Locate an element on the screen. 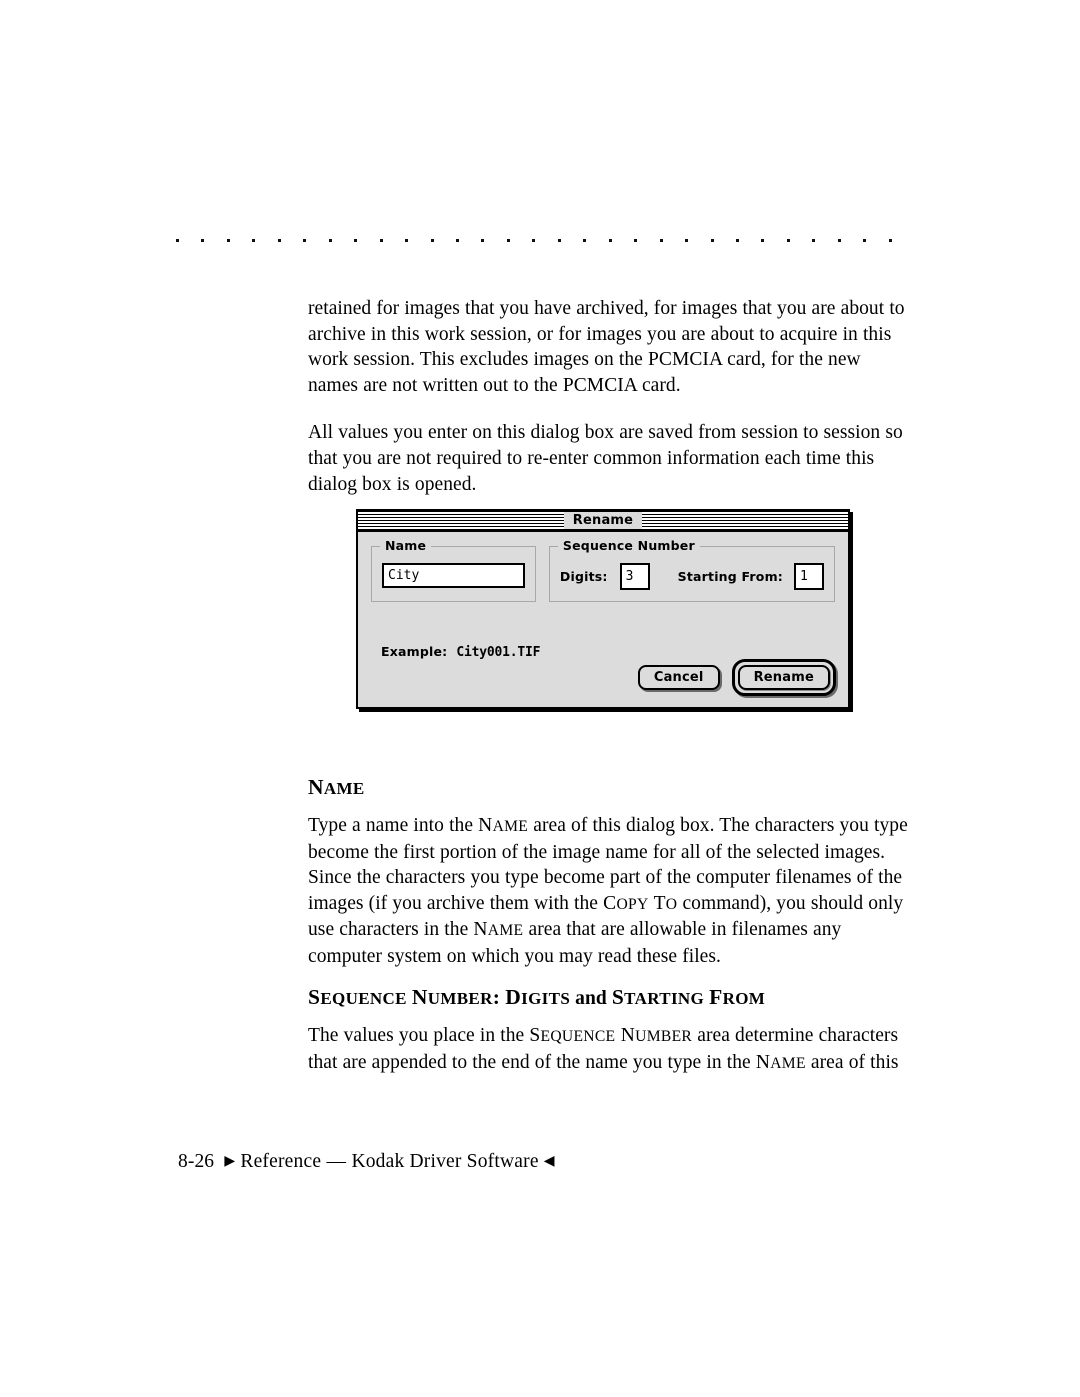  text-run: T is located at coordinates (657, 903).